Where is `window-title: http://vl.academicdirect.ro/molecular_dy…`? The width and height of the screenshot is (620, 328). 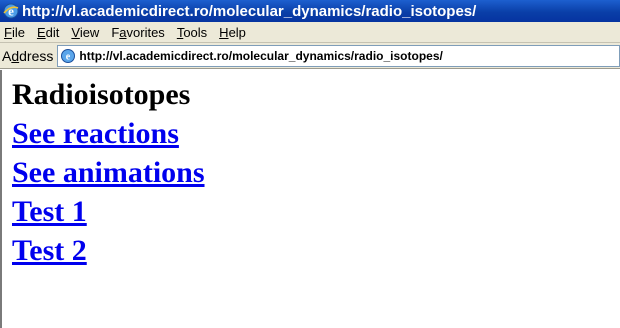
window-title: http://vl.academicdirect.ro/molecular_dy… is located at coordinates (249, 11).